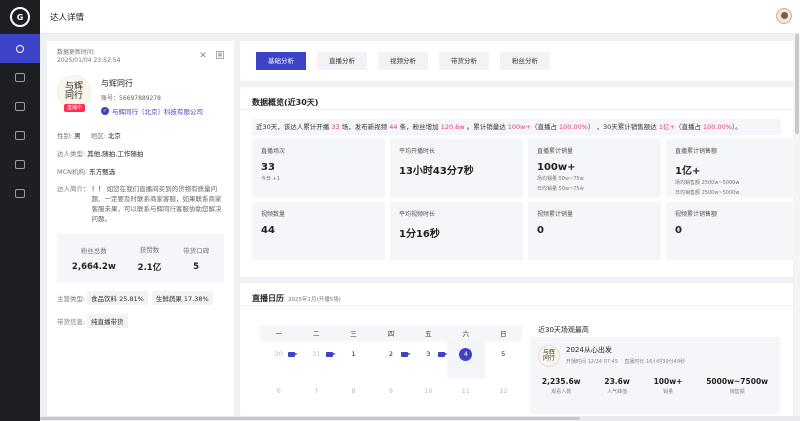 This screenshot has width=800, height=421. What do you see at coordinates (196, 266) in the screenshot?
I see `stat-value: 5` at bounding box center [196, 266].